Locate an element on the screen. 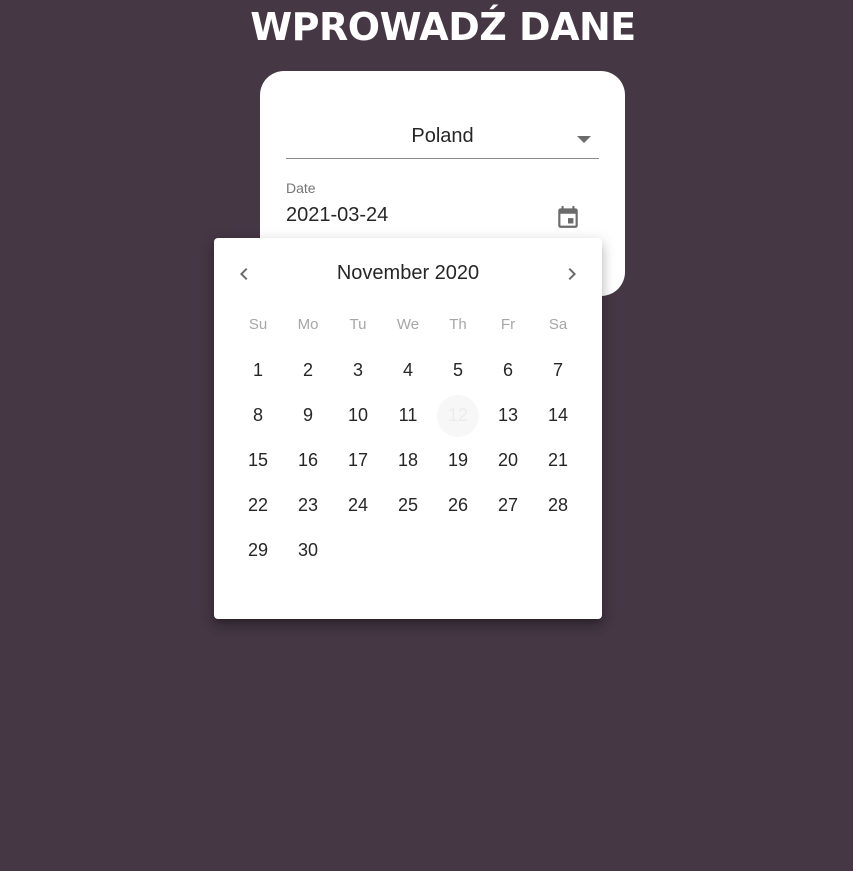 The width and height of the screenshot is (853, 871). day-cell: 30 is located at coordinates (308, 550).